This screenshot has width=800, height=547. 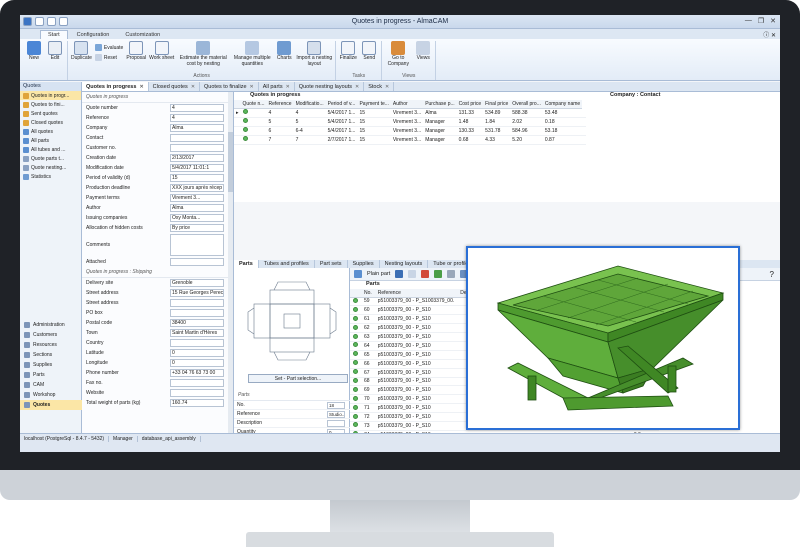 What do you see at coordinates (51, 365) in the screenshot?
I see `module-item: Supplies` at bounding box center [51, 365].